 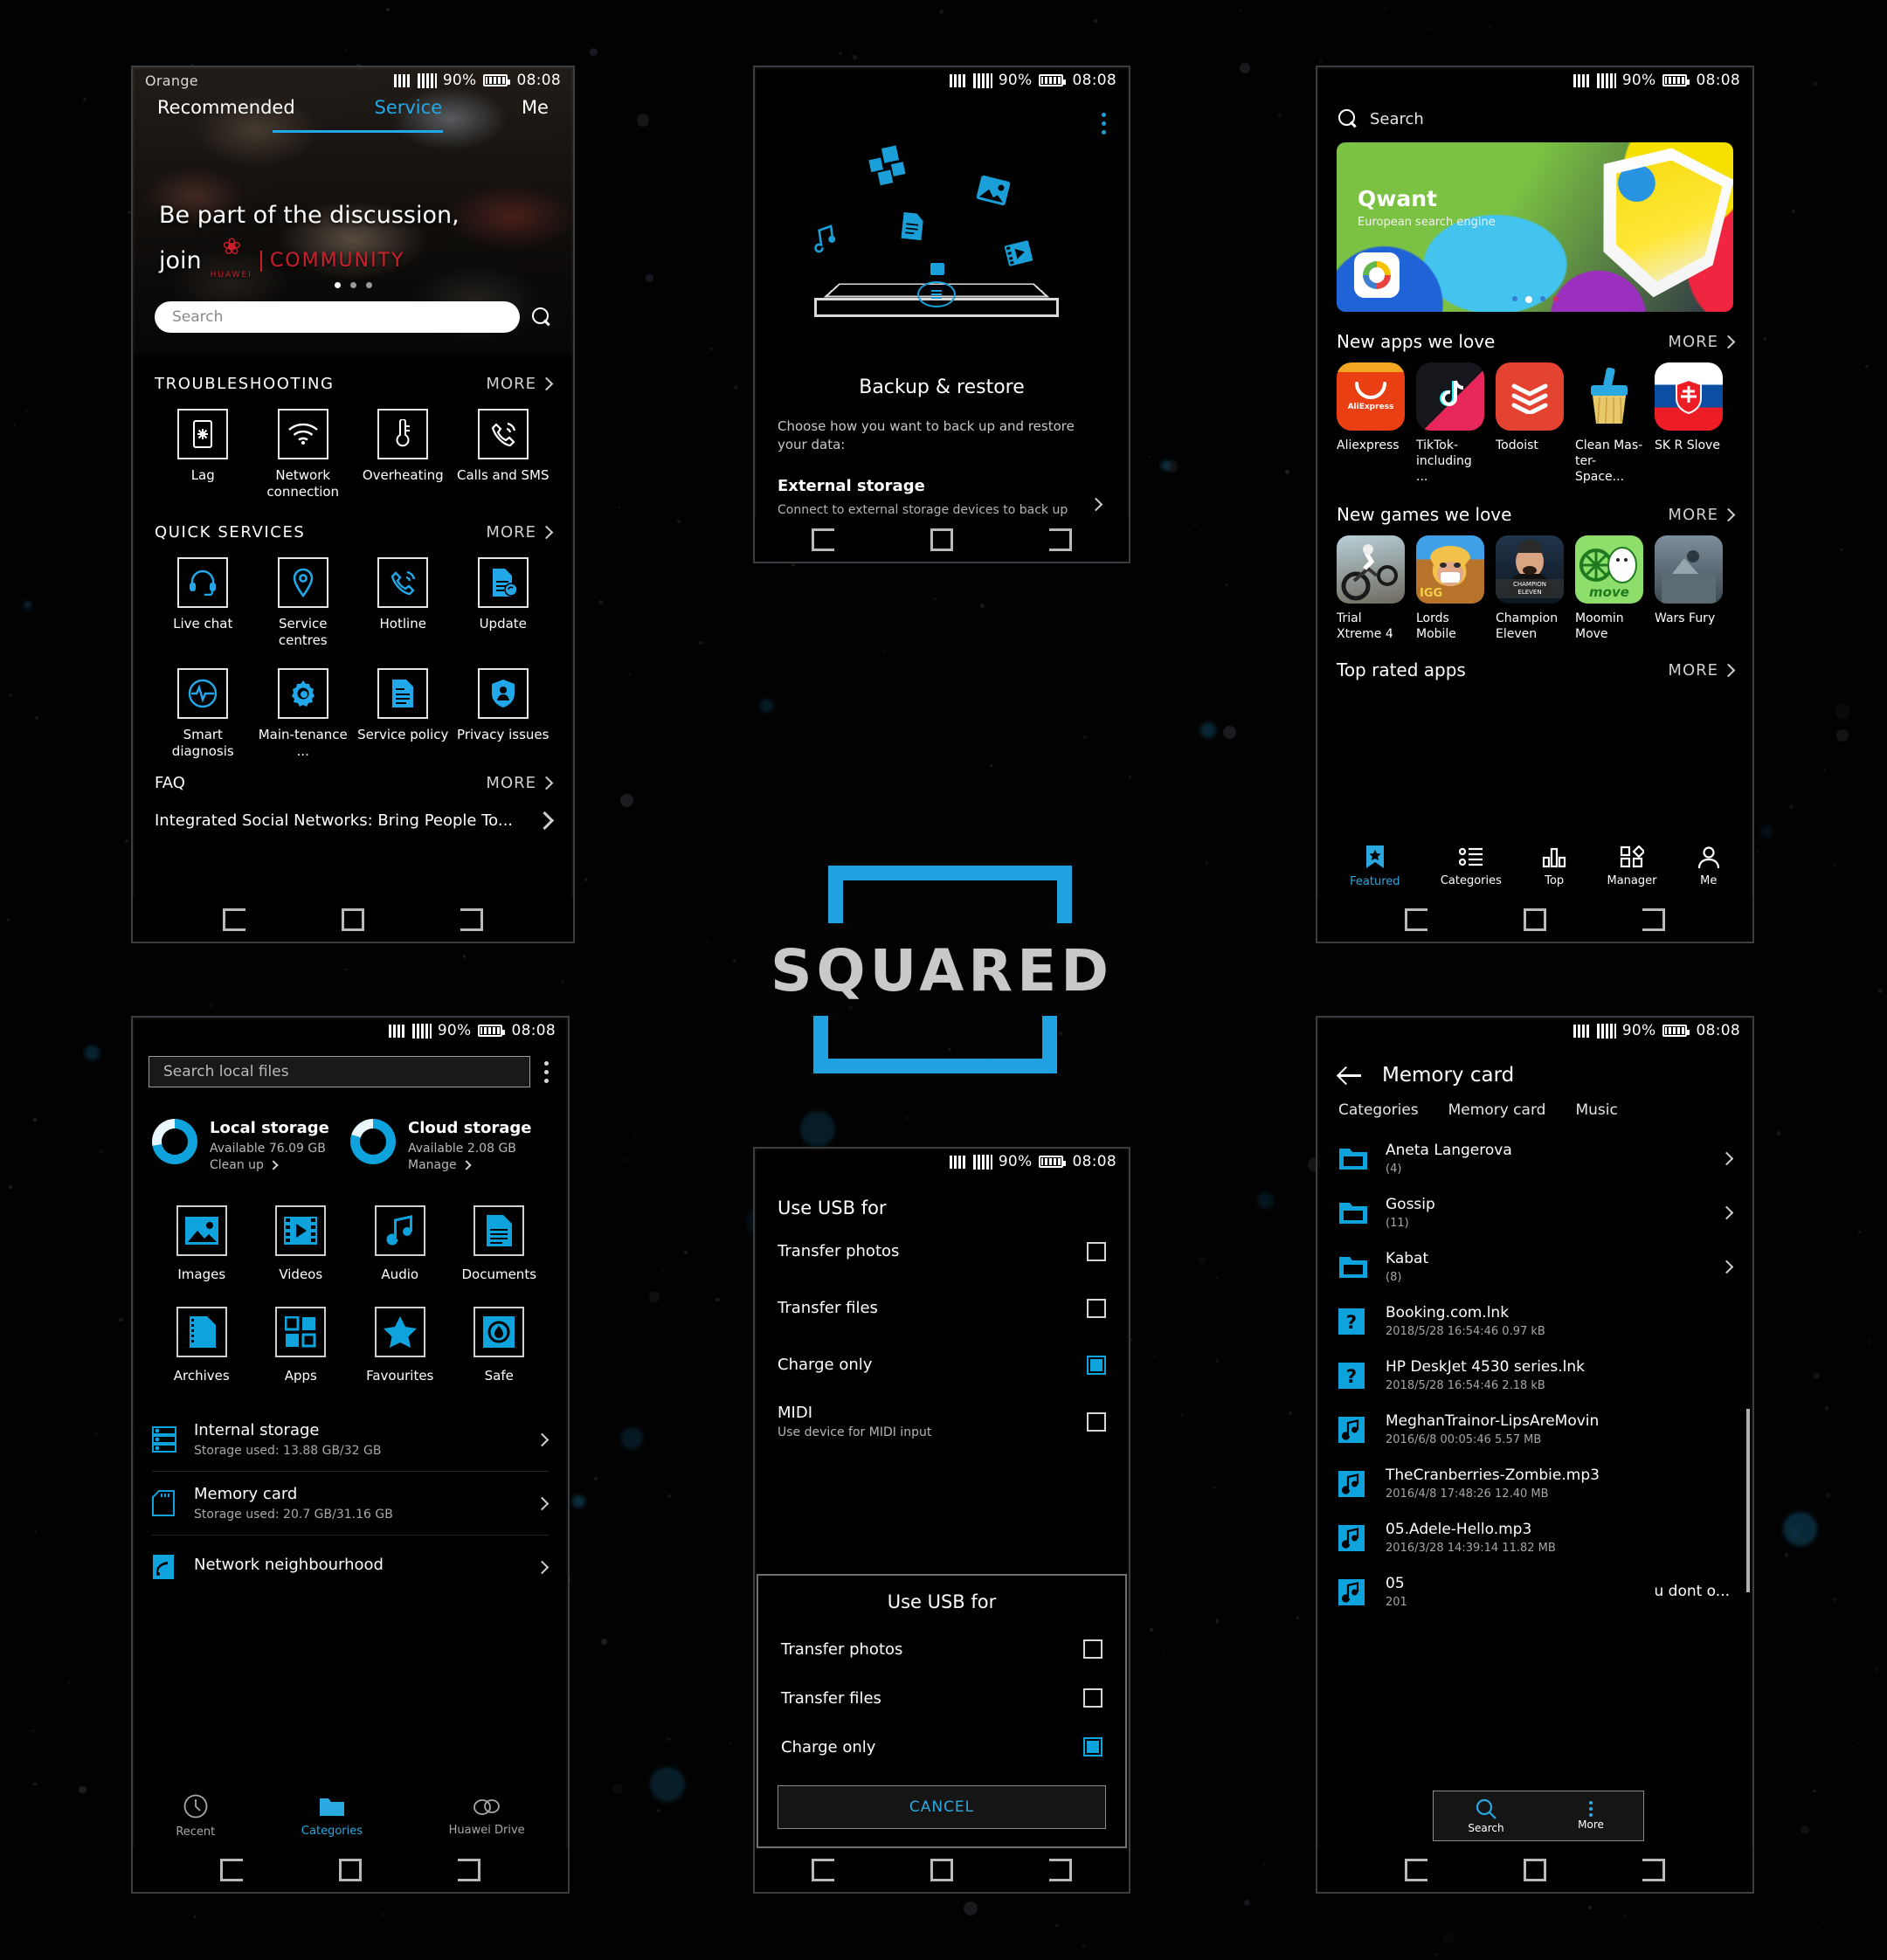 What do you see at coordinates (1534, 1158) in the screenshot?
I see `list-item: Aneta Langerova (4)` at bounding box center [1534, 1158].